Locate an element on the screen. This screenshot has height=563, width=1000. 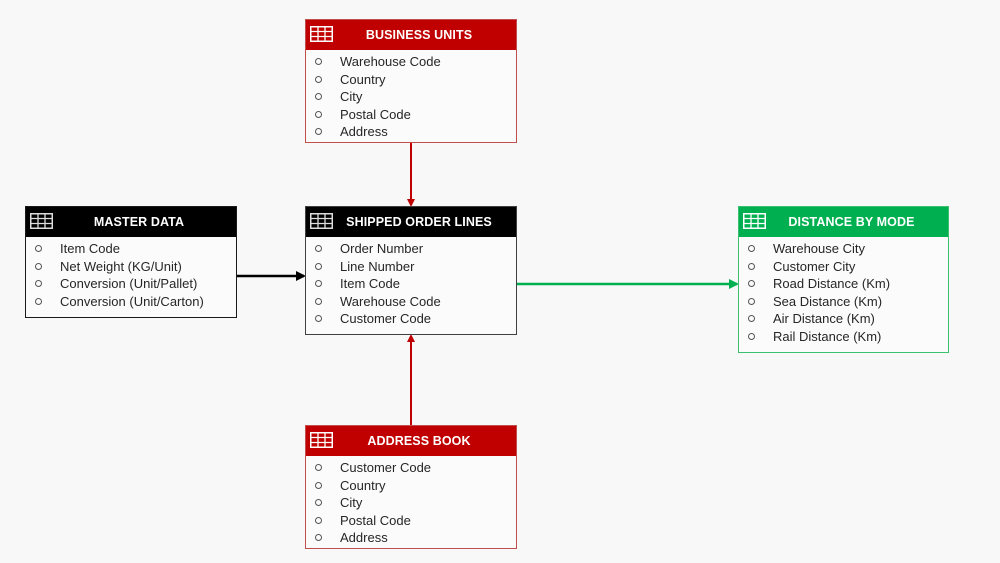
entity-title: SHIPPED ORDER LINES is located at coordinates (419, 222).